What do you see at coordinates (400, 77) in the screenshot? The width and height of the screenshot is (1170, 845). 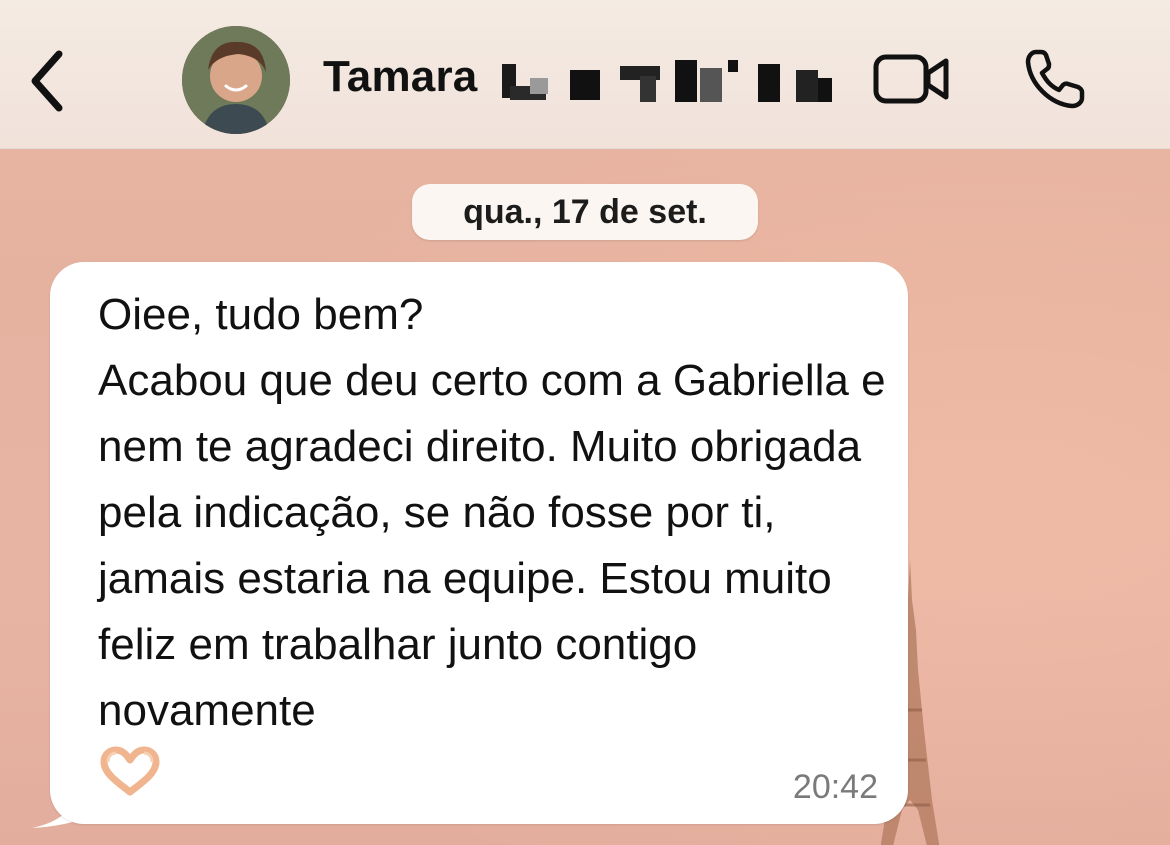 I see `contact-name: Tamara` at bounding box center [400, 77].